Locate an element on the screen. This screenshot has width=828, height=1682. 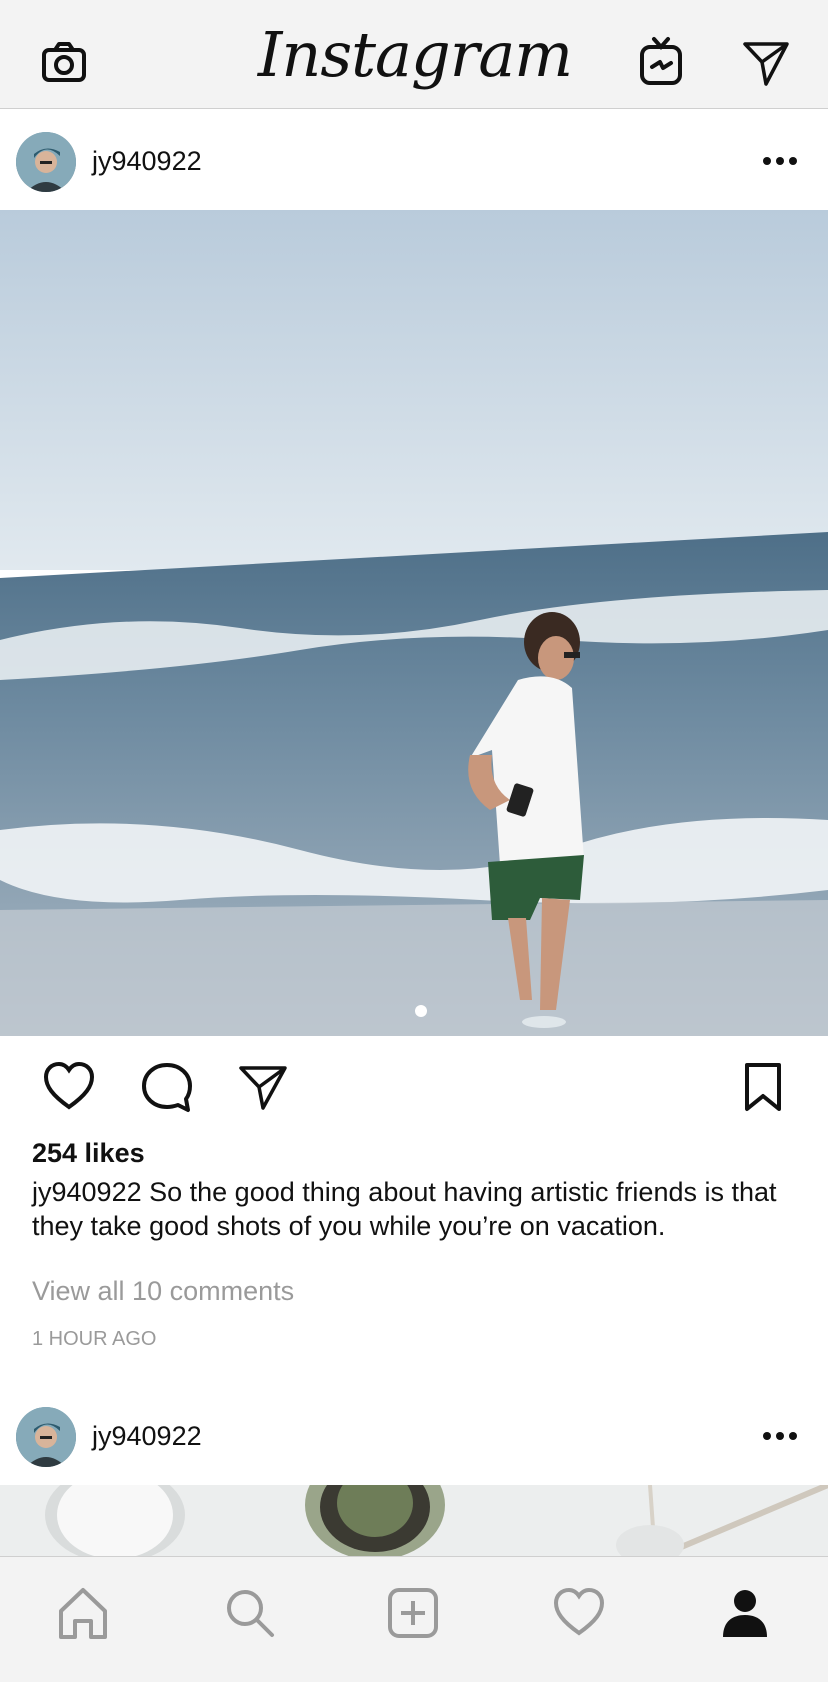
camera-icon is located at coordinates (64, 62).